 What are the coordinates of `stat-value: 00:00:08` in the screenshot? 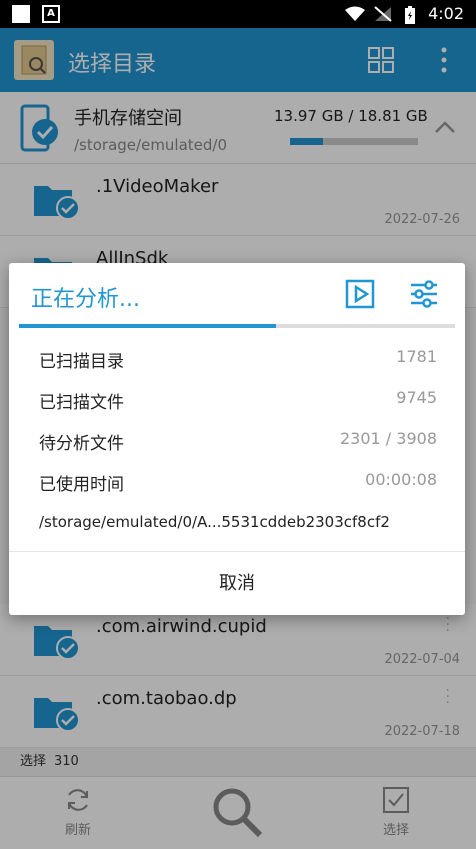 It's located at (401, 479).